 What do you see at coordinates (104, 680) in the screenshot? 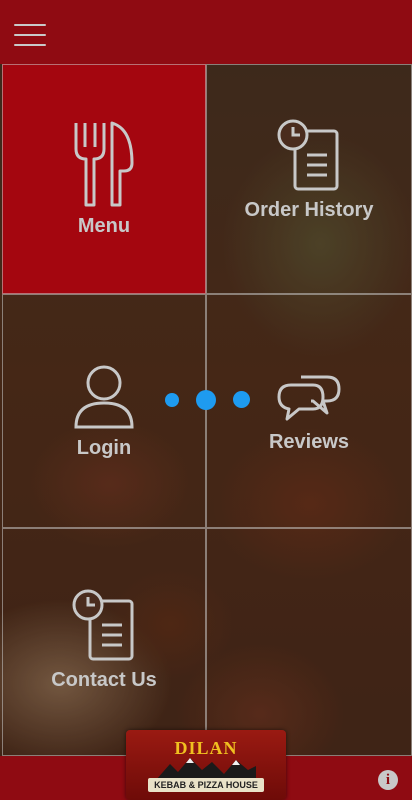
I see `tile-contact-us-label: Contact Us` at bounding box center [104, 680].